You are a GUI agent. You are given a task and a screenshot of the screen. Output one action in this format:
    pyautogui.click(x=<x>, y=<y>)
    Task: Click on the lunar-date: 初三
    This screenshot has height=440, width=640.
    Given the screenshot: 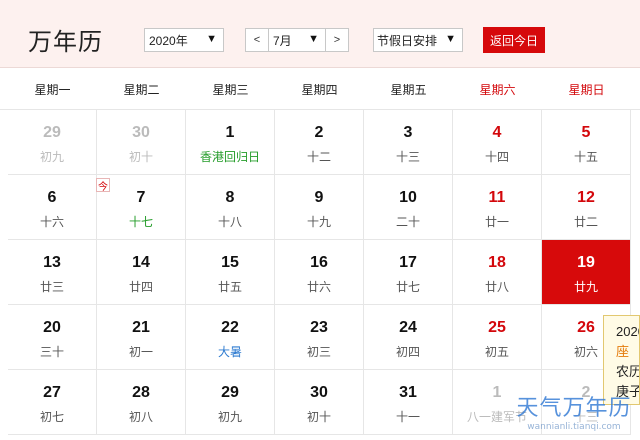 What is the action you would take?
    pyautogui.click(x=318, y=352)
    